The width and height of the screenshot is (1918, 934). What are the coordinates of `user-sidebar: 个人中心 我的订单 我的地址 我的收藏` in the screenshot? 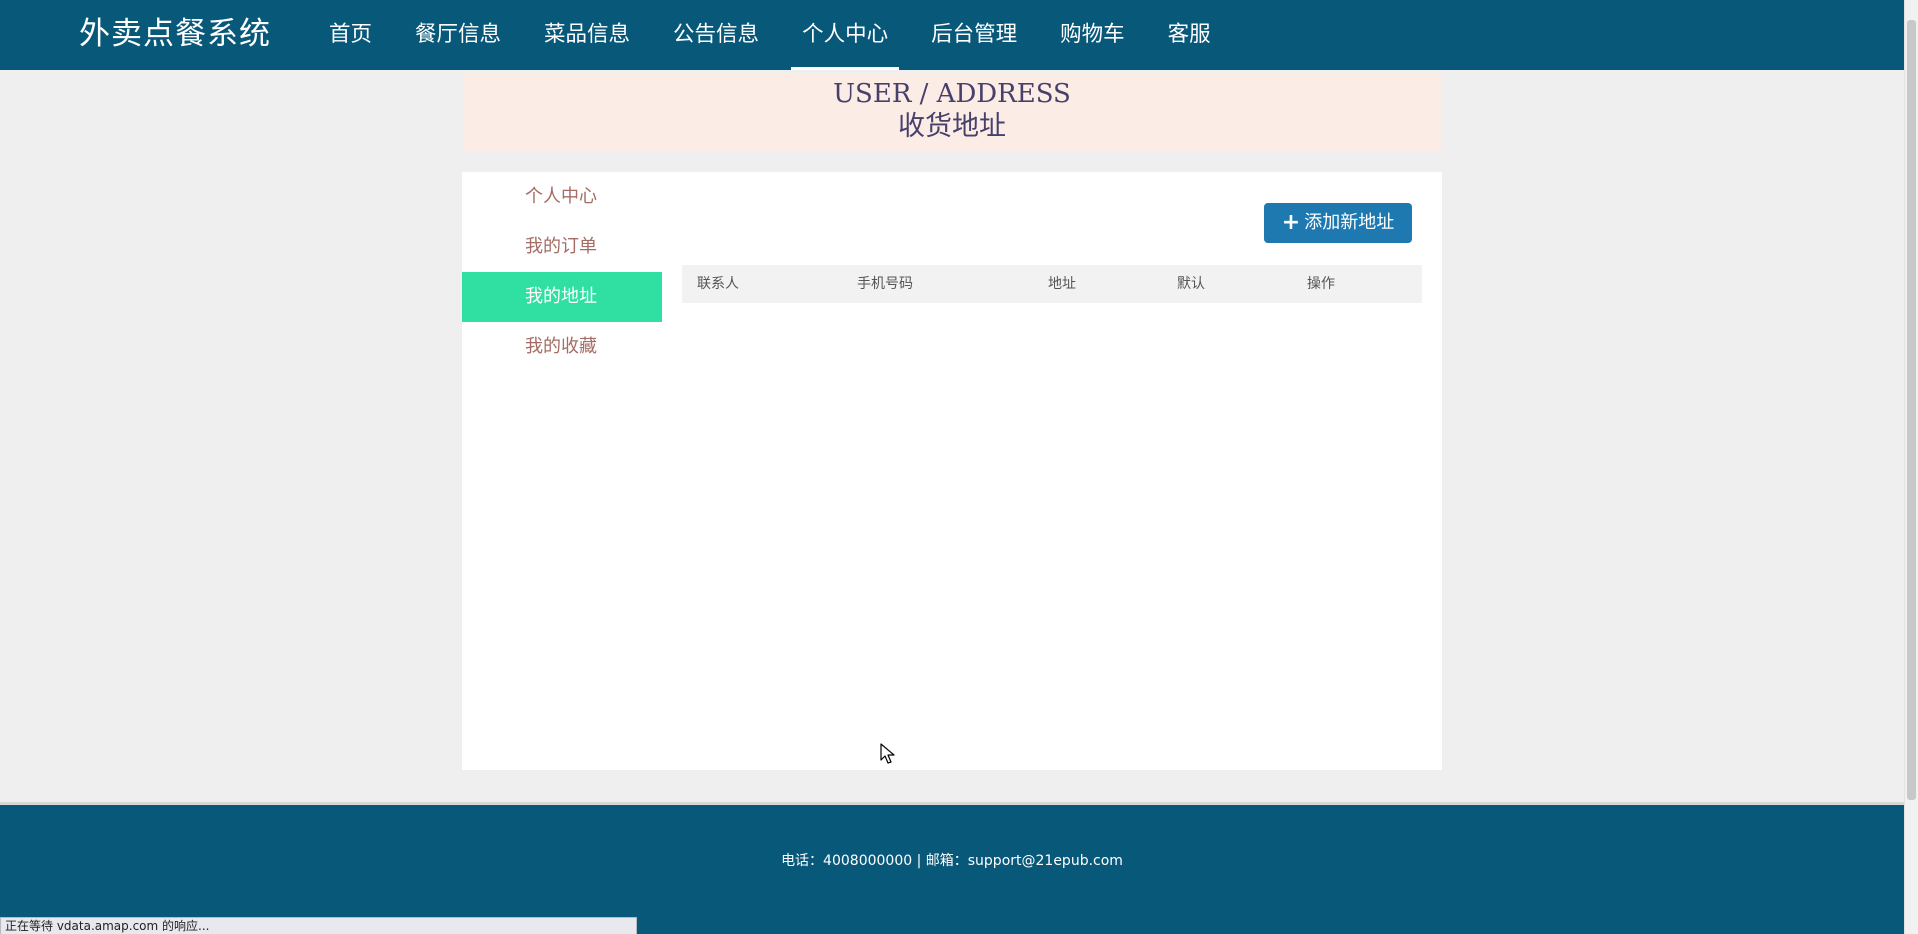 It's located at (562, 272).